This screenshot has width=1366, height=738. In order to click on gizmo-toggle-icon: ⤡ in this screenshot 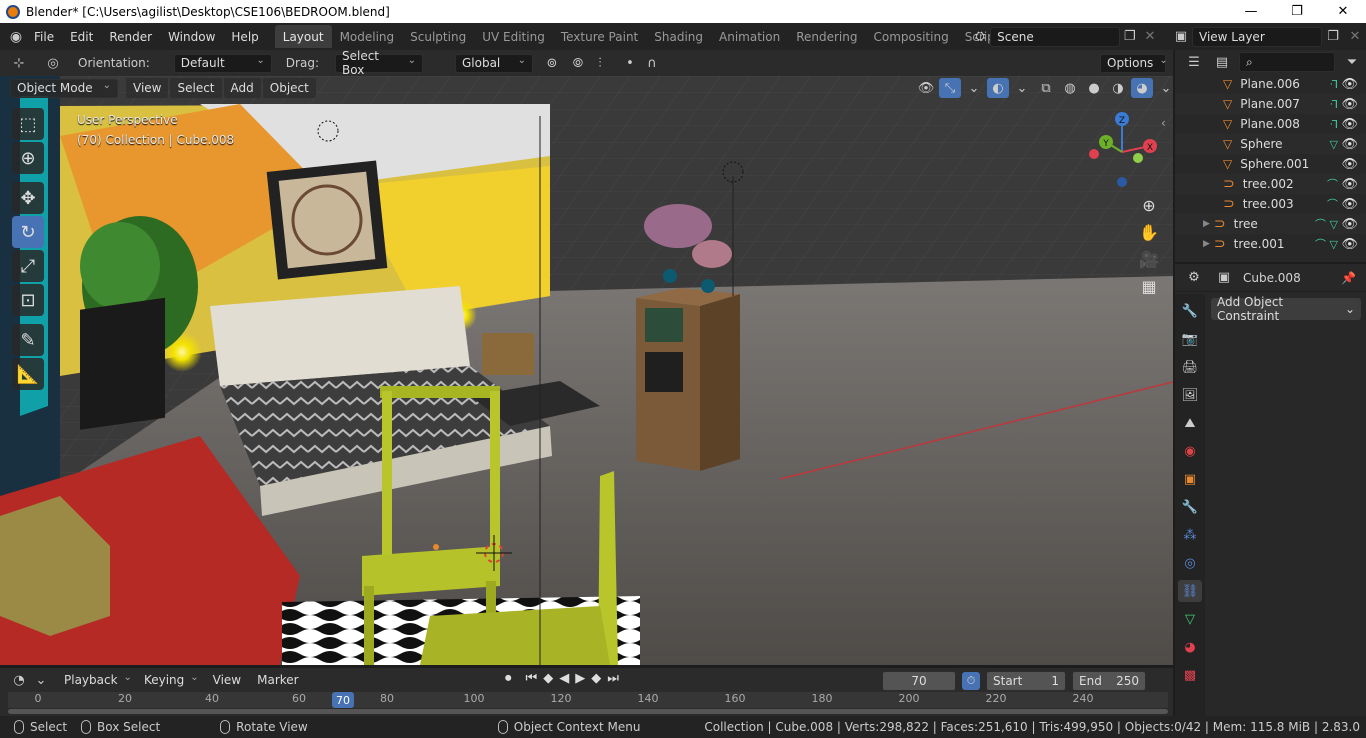, I will do `click(950, 88)`.